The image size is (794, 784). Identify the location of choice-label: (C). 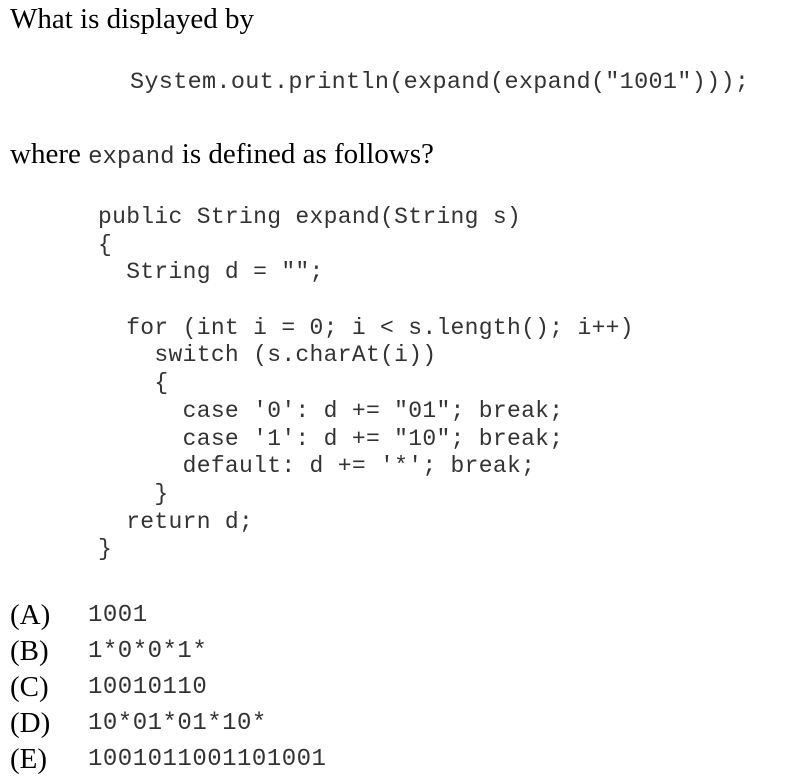
(29, 686).